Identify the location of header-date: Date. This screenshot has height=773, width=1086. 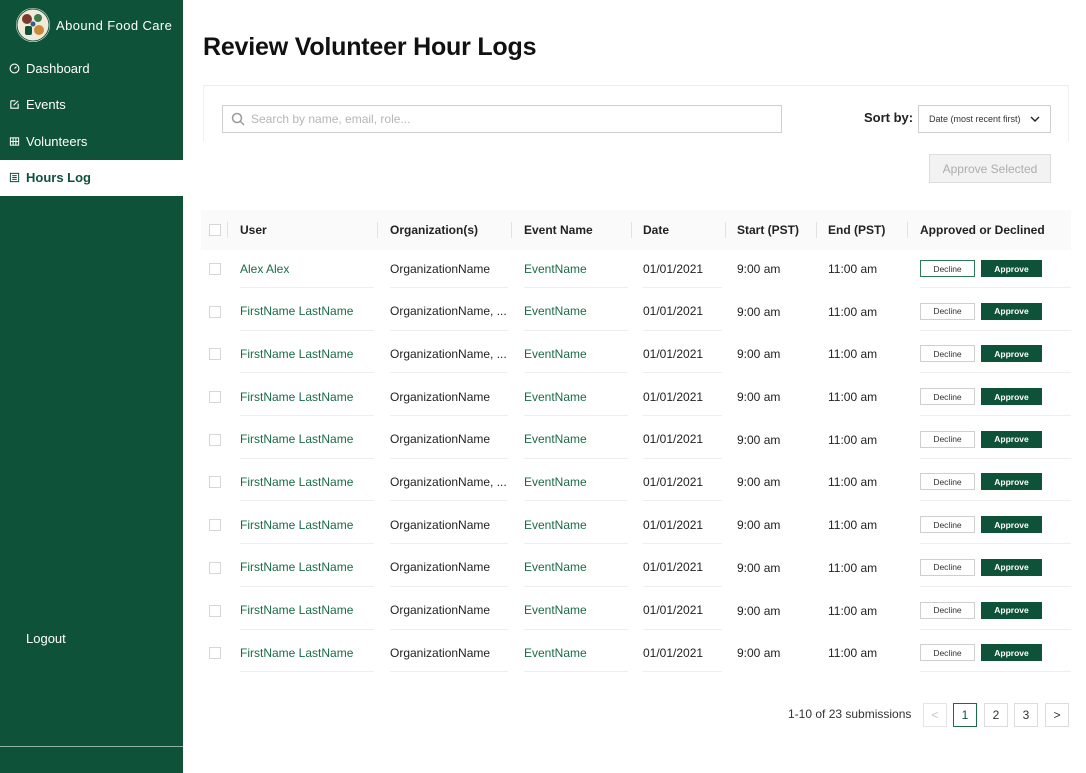
(656, 230).